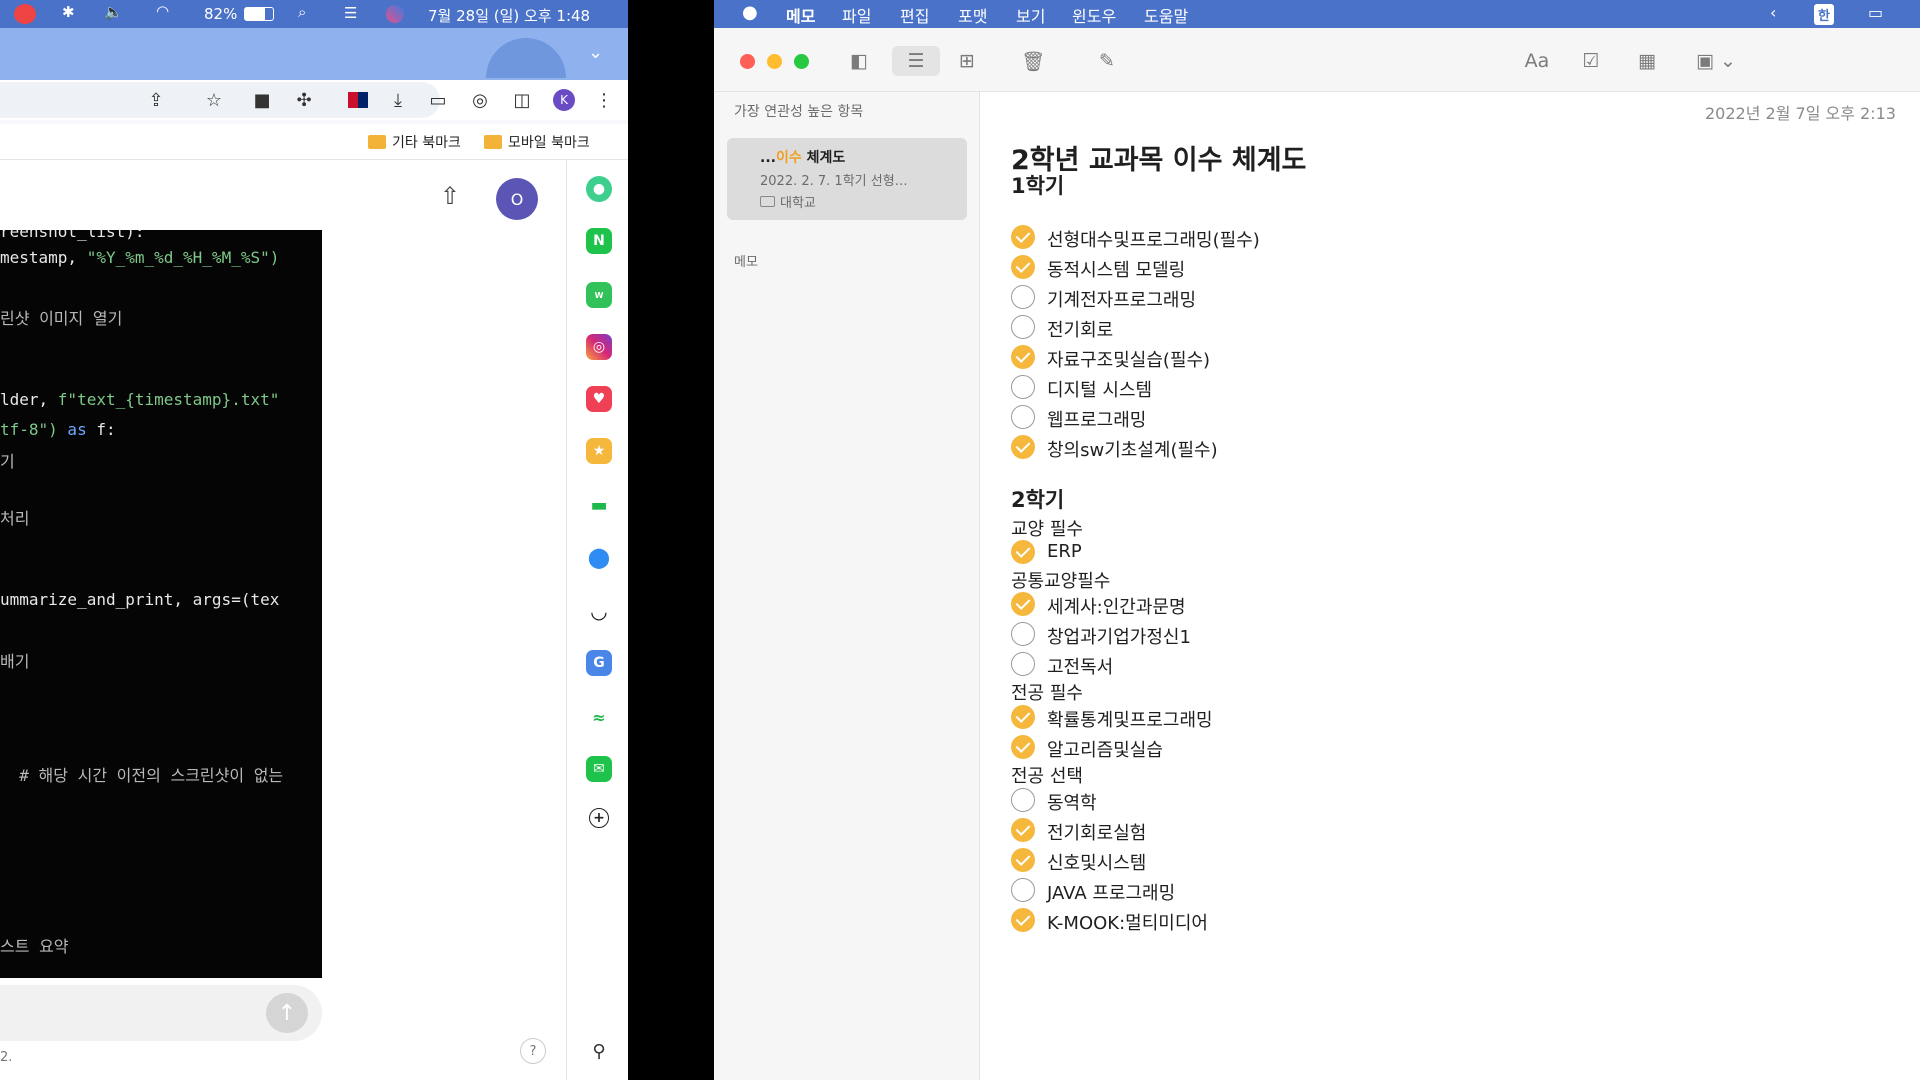 This screenshot has width=1920, height=1080. What do you see at coordinates (1047, 776) in the screenshot?
I see `group-label: 전공 선택` at bounding box center [1047, 776].